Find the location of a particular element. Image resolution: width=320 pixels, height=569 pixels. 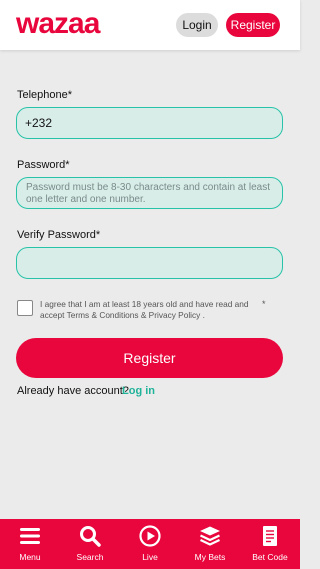

nav-item-menu: Menu is located at coordinates (30, 544).